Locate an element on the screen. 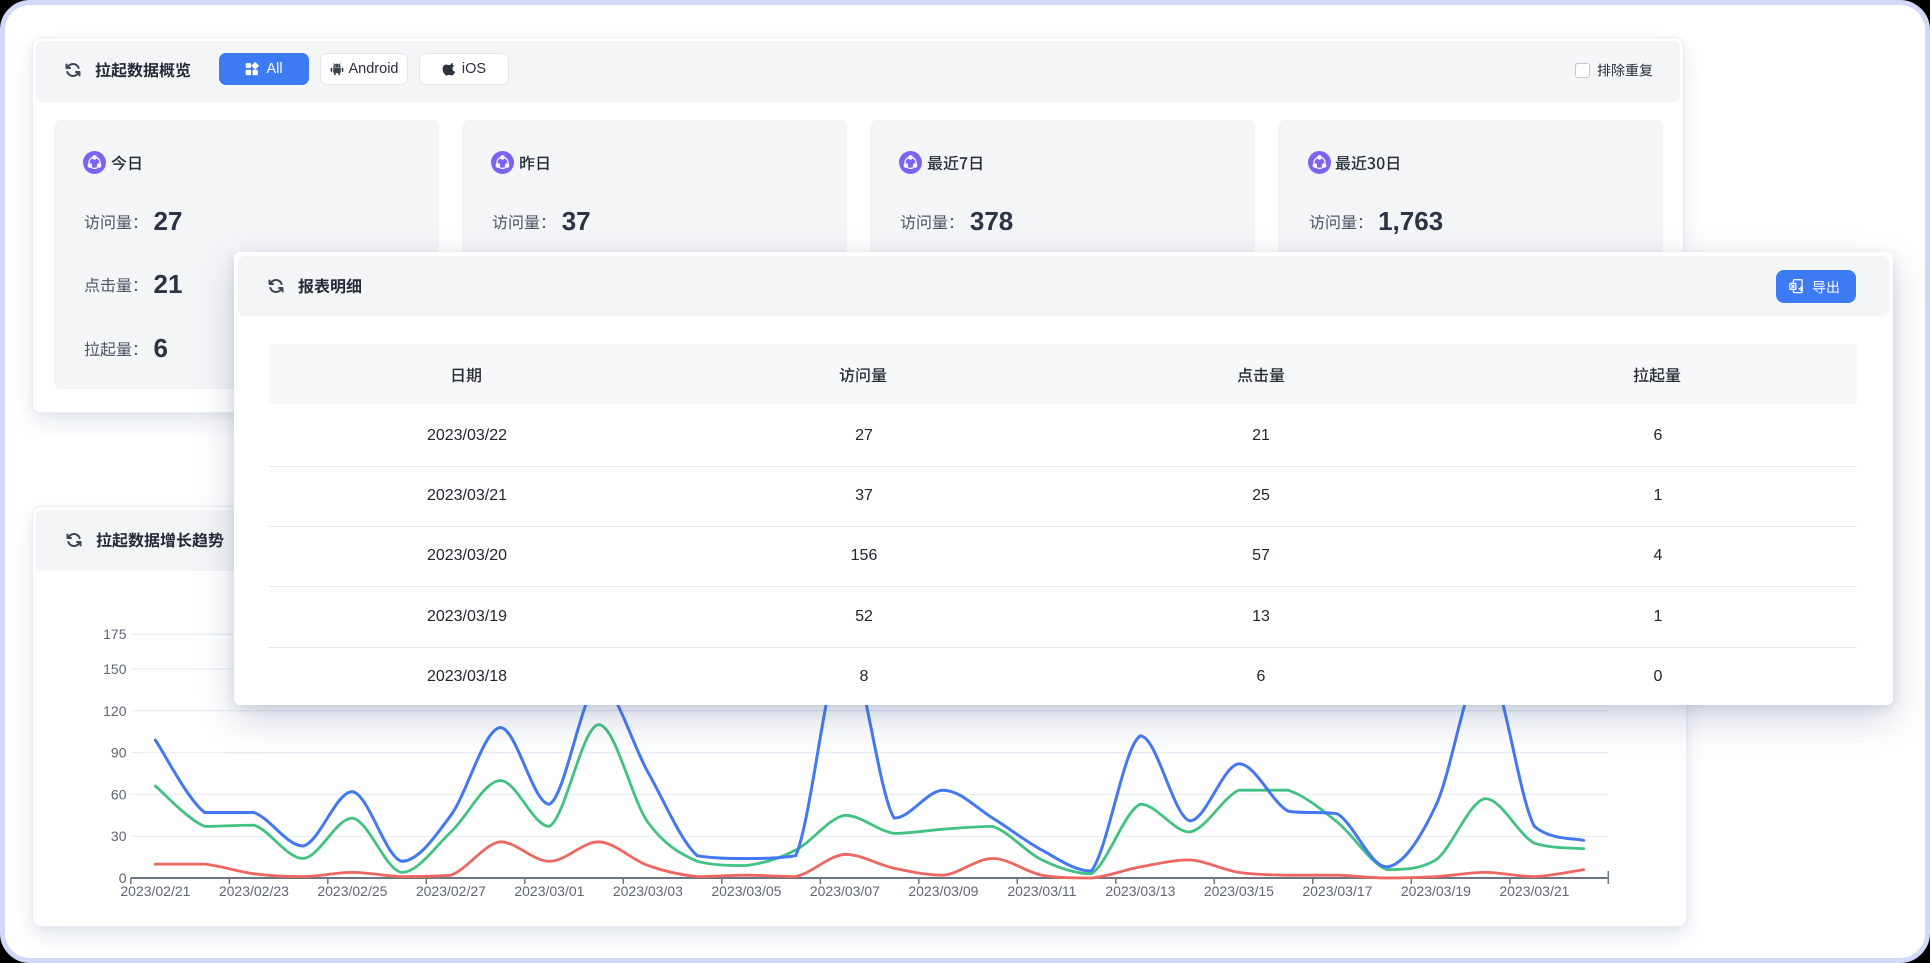  svg-text: 2023/03/05 is located at coordinates (746, 891).